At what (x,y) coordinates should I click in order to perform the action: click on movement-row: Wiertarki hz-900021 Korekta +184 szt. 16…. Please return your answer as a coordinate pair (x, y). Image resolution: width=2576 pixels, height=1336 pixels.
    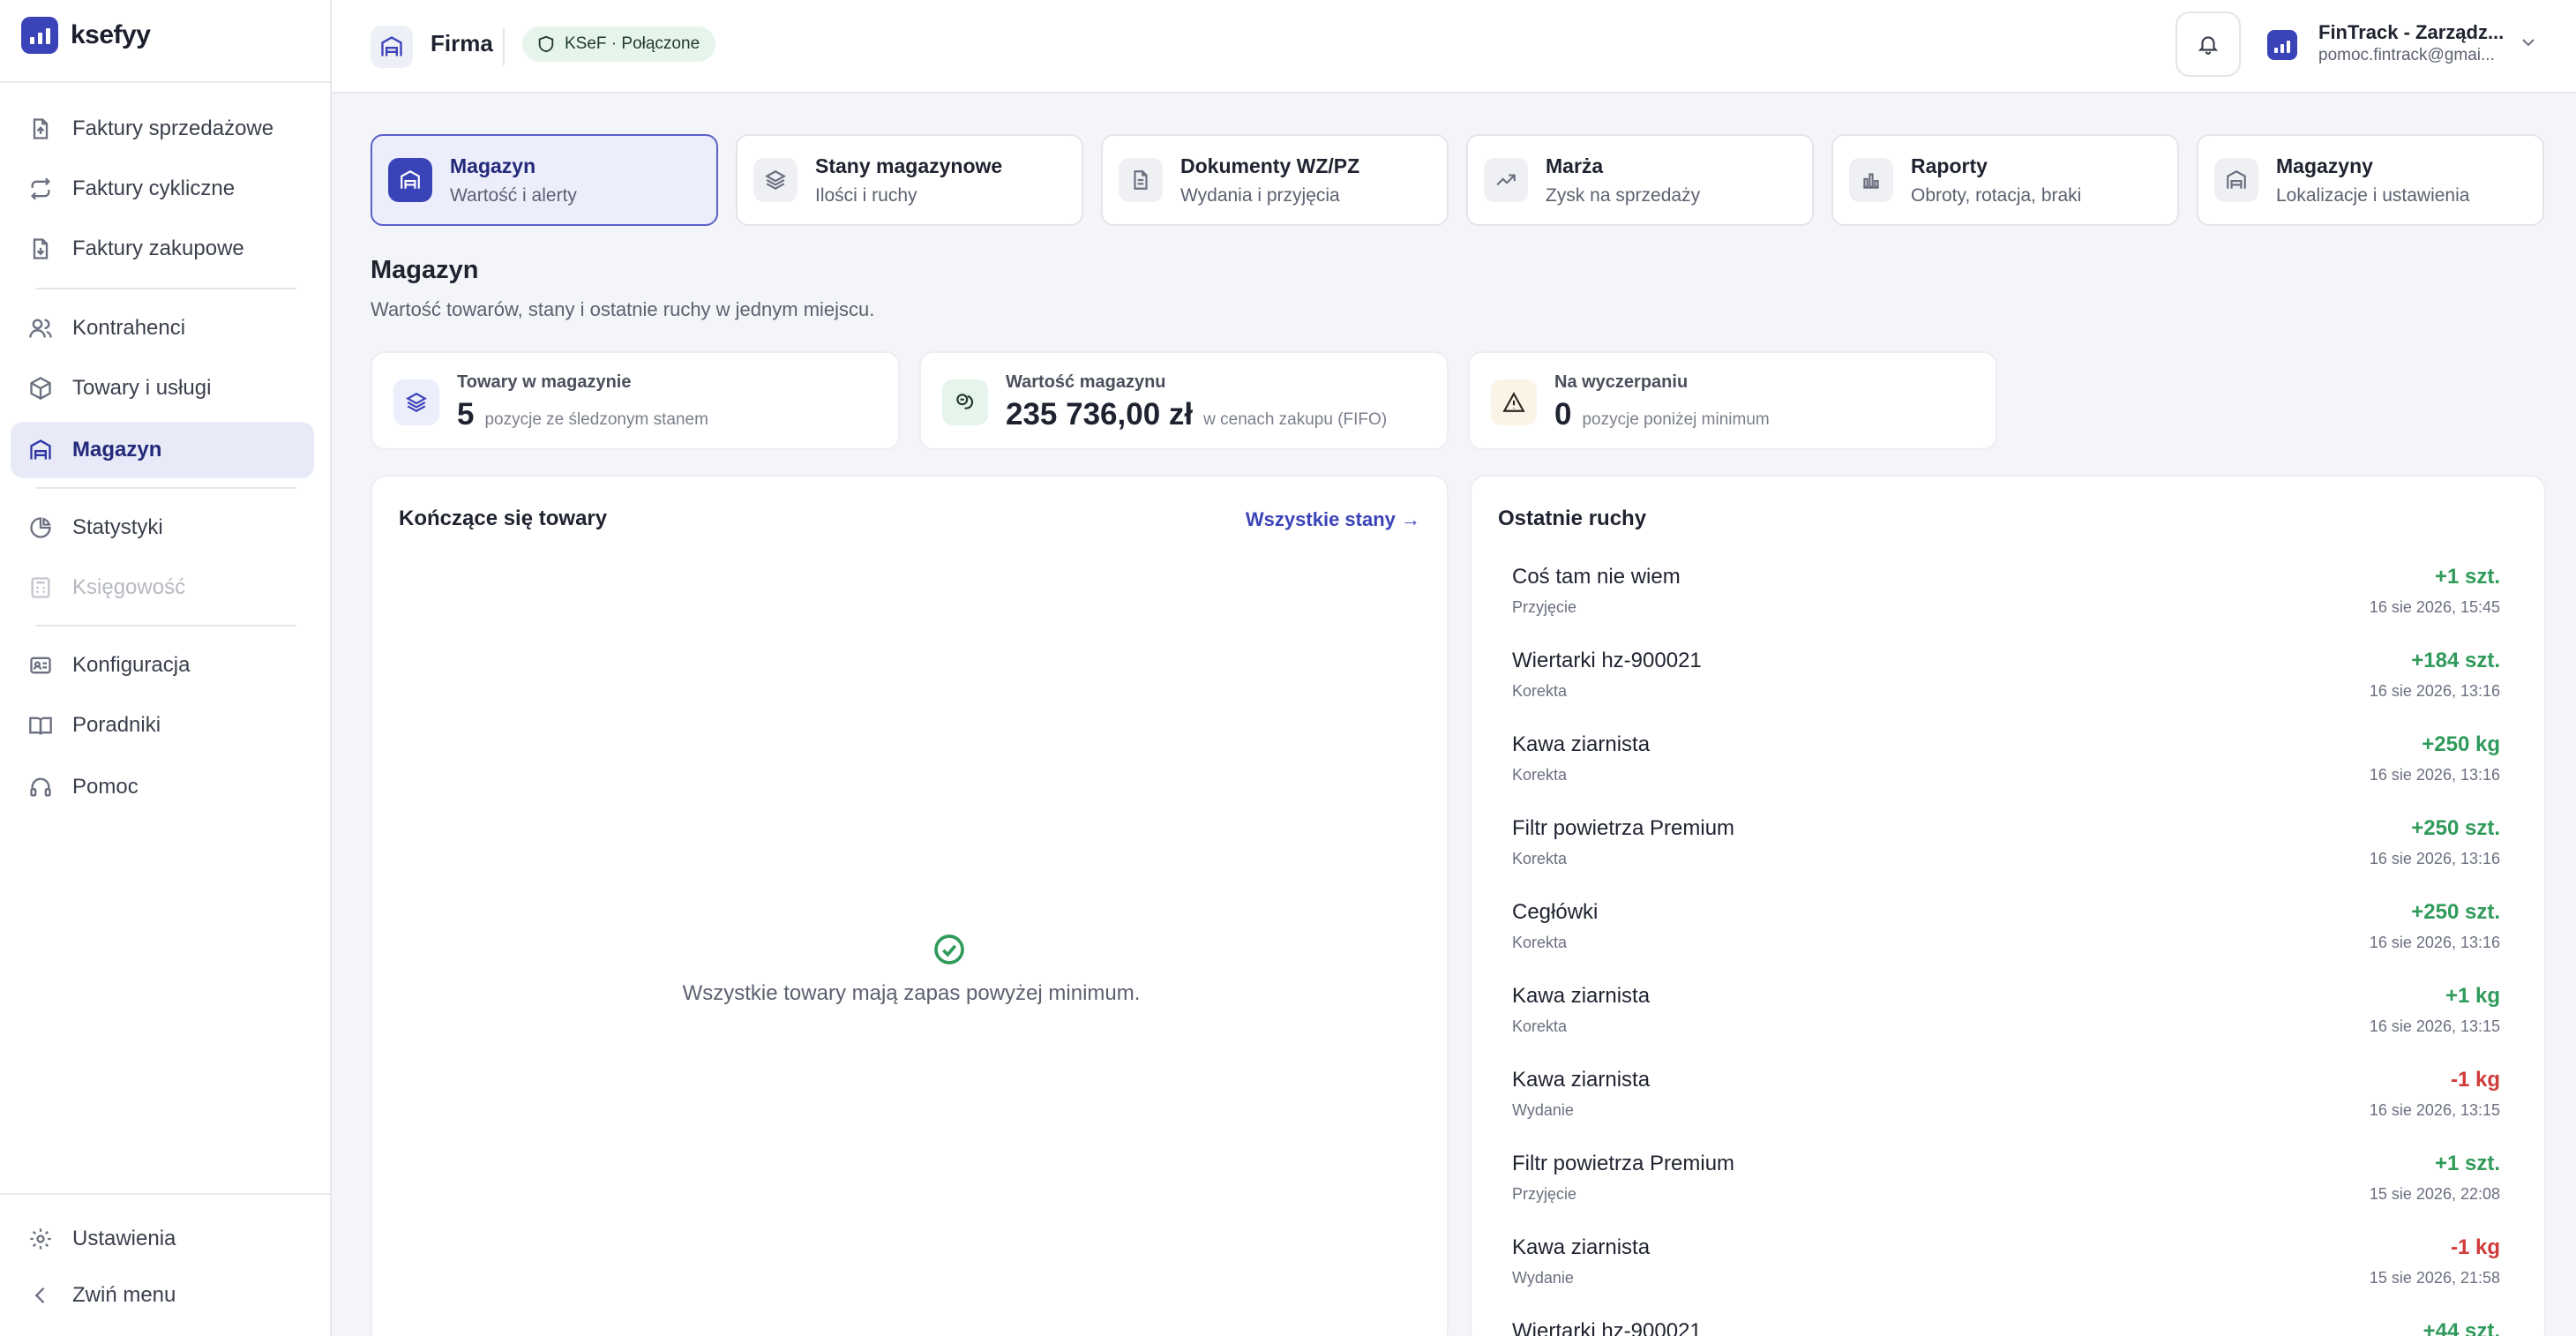
    Looking at the image, I should click on (2006, 679).